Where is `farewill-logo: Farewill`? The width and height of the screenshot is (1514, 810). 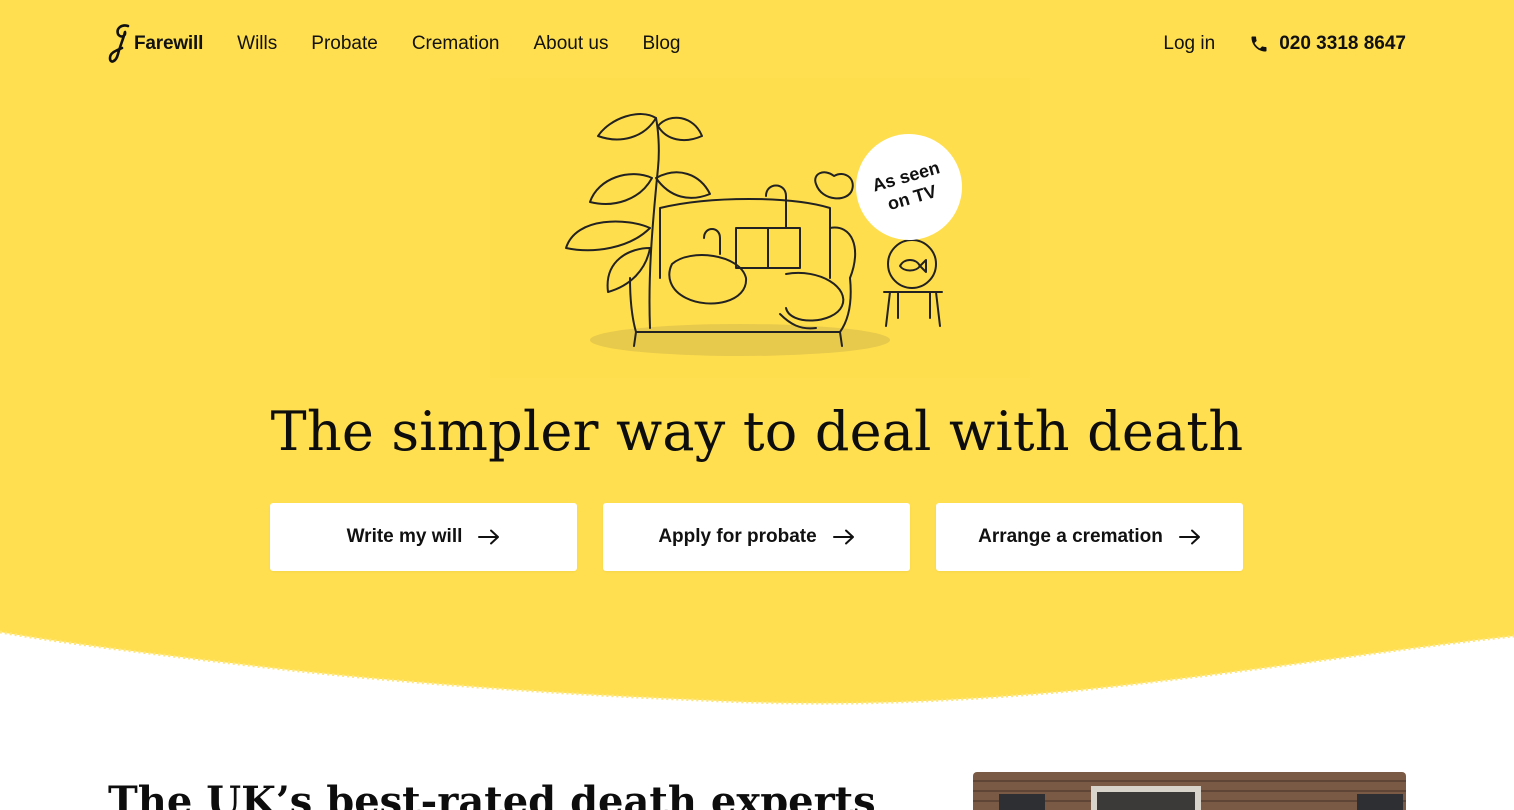
farewill-logo: Farewill is located at coordinates (155, 44).